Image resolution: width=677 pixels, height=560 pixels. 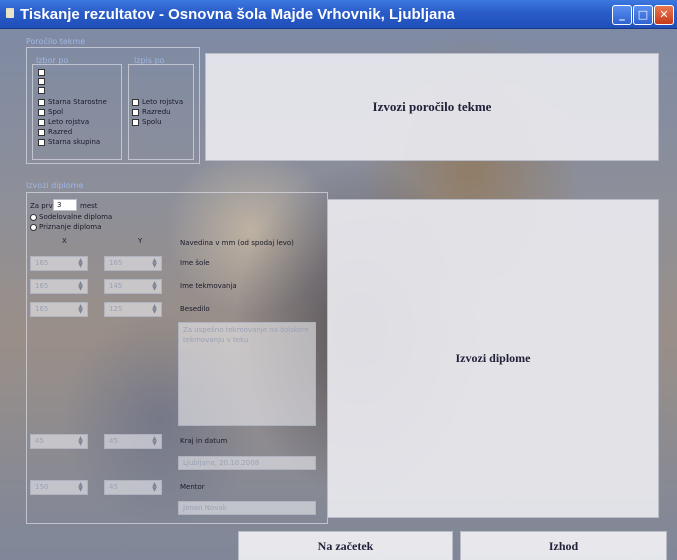 I want to click on mentor-y-stepper: 45 ▲ ▼, so click(x=133, y=487).